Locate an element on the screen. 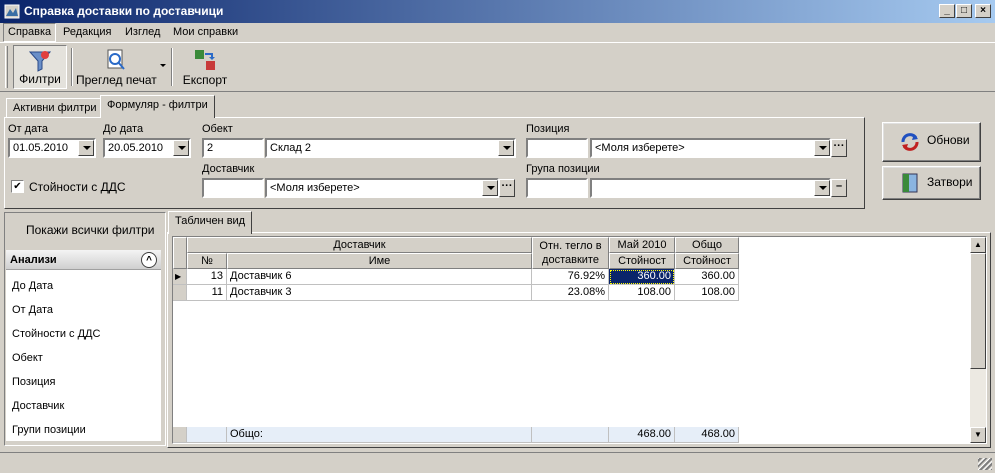 The height and width of the screenshot is (473, 995). position-dropdown-icon is located at coordinates (822, 148).